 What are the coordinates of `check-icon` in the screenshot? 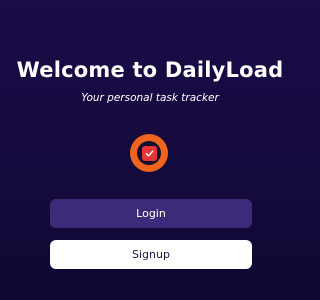 It's located at (149, 153).